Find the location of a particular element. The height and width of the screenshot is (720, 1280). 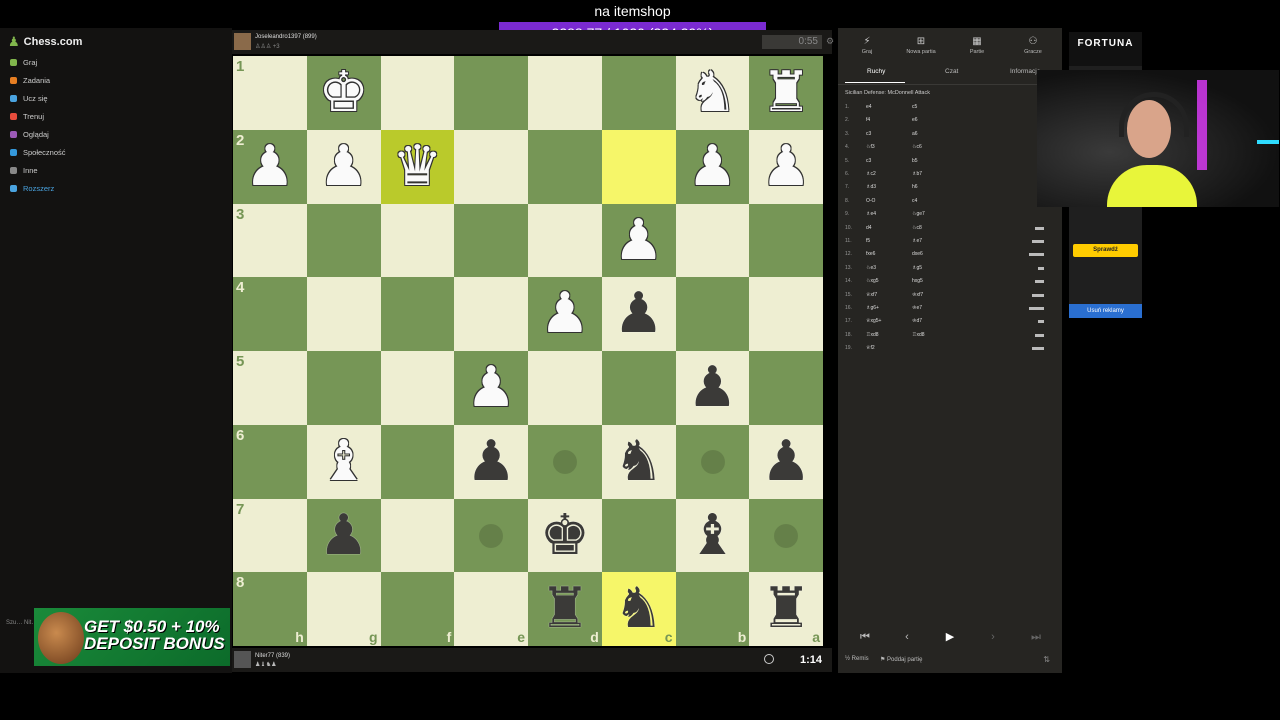

black-move: ♗e7 is located at coordinates (917, 241).